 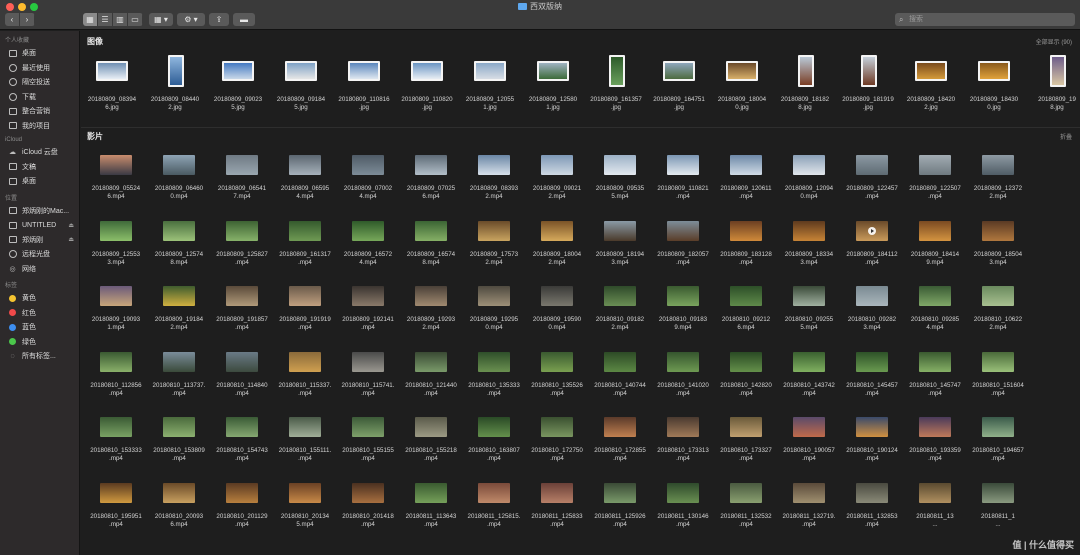 I want to click on sidebar-item: 远程光盘, so click(x=39, y=254).